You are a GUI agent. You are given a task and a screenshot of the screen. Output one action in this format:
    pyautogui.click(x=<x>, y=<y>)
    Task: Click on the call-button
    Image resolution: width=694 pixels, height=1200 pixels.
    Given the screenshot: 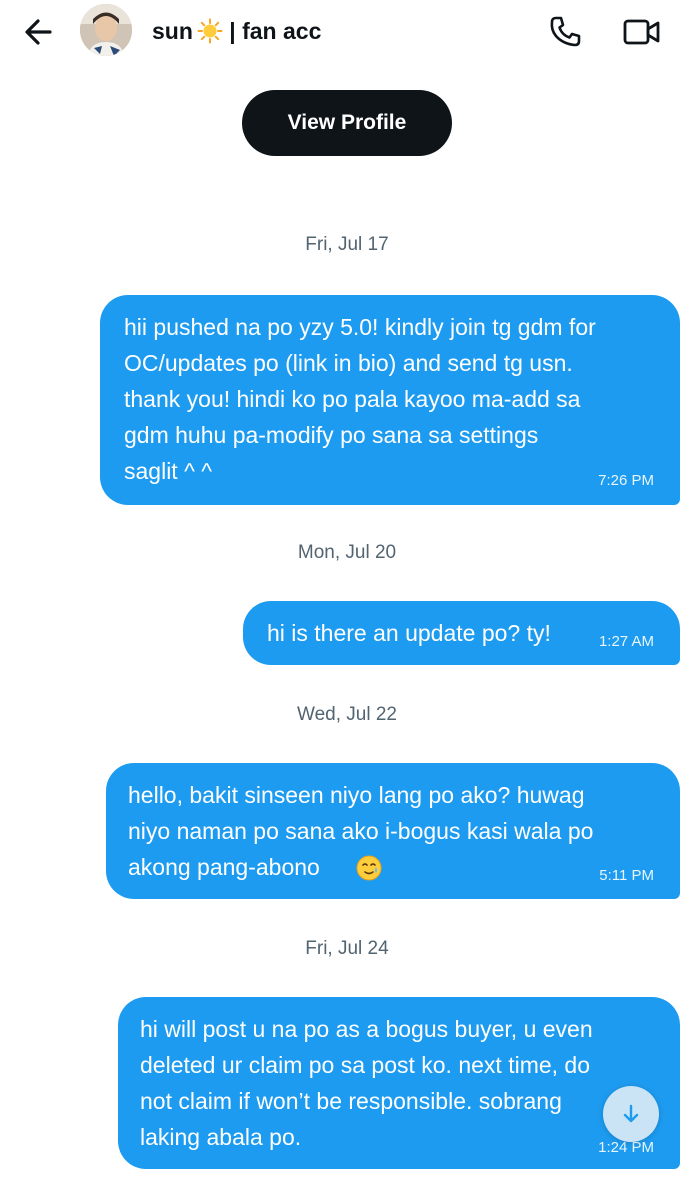 What is the action you would take?
    pyautogui.click(x=565, y=32)
    